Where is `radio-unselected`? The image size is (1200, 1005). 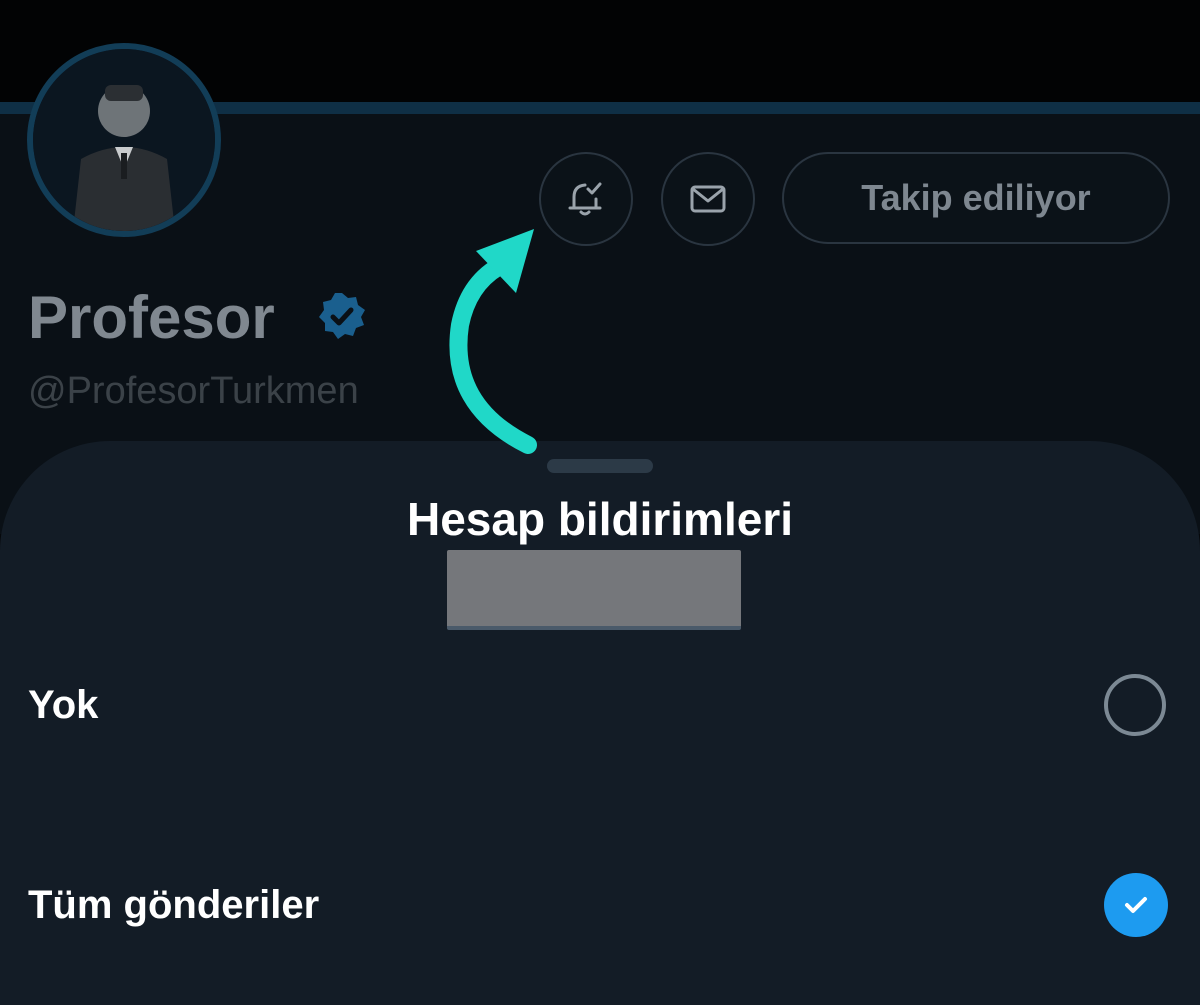 radio-unselected is located at coordinates (1135, 705).